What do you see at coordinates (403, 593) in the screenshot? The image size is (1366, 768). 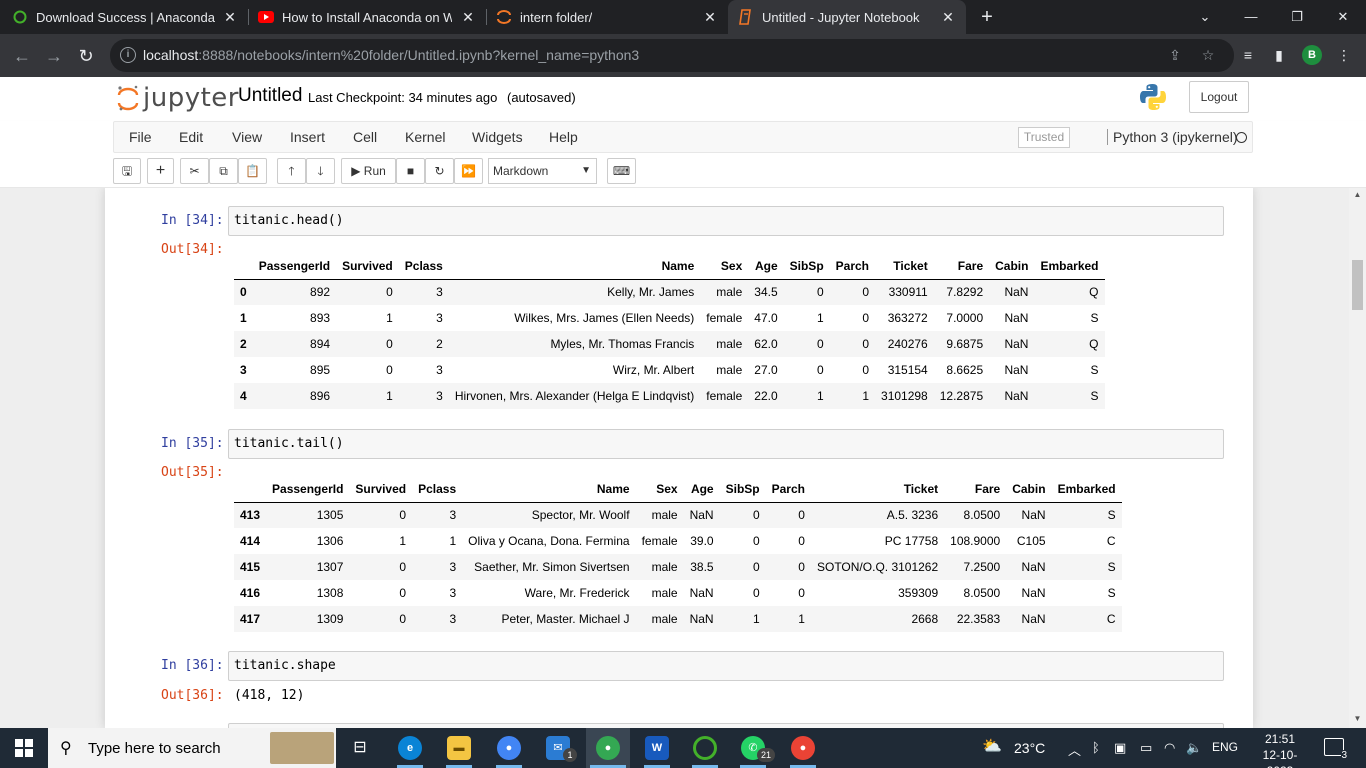 I see `table-cell: 0` at bounding box center [403, 593].